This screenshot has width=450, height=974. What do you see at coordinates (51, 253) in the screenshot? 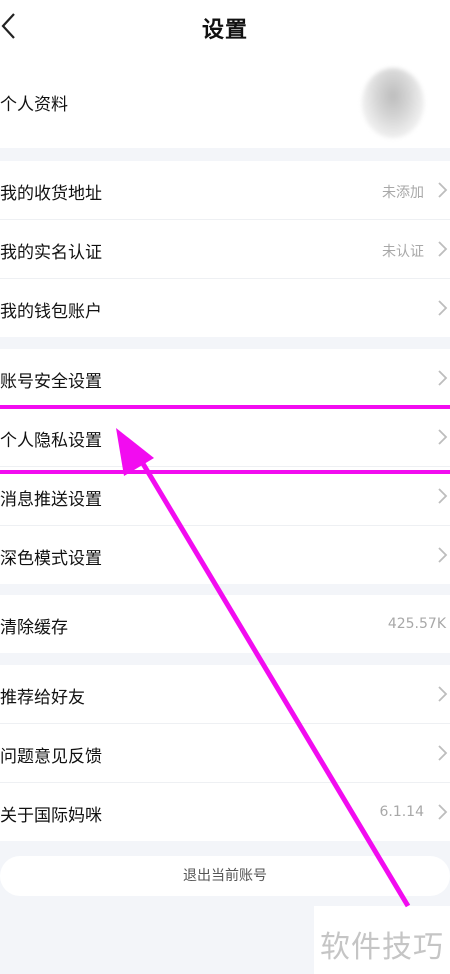
I see `row-label: 我的实名认证` at bounding box center [51, 253].